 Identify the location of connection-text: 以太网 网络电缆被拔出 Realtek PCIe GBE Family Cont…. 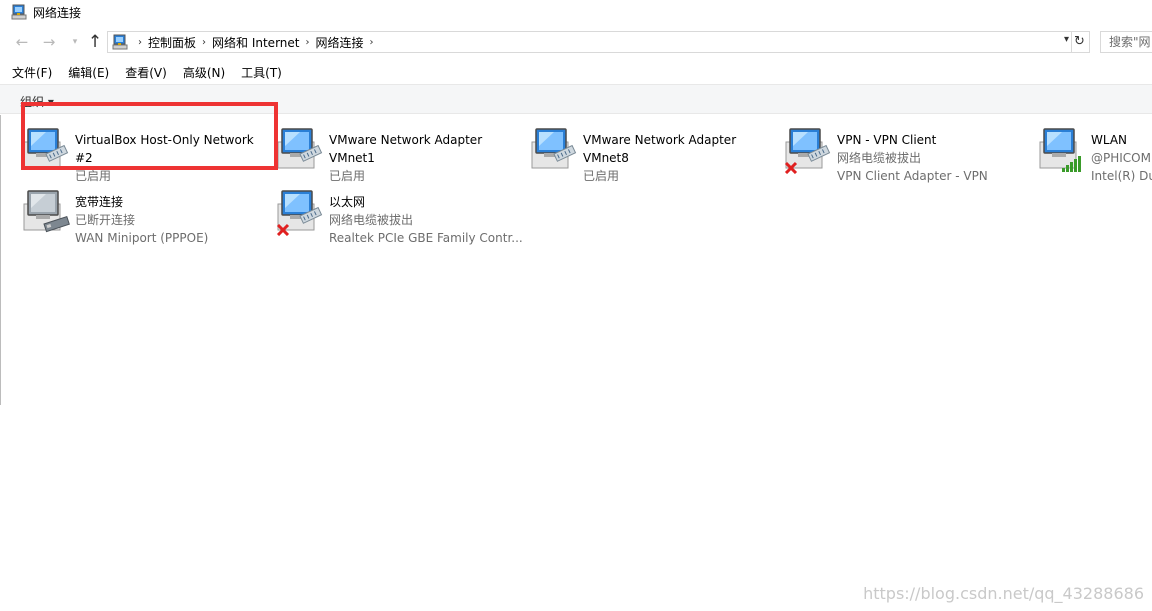
(426, 220).